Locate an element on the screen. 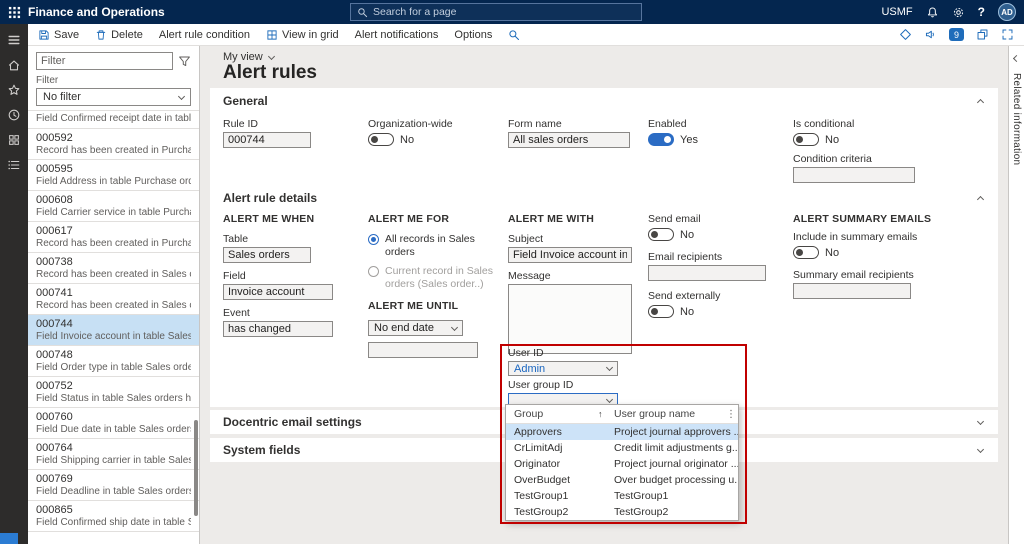 Image resolution: width=1024 pixels, height=544 pixels. global-search is located at coordinates (496, 12).